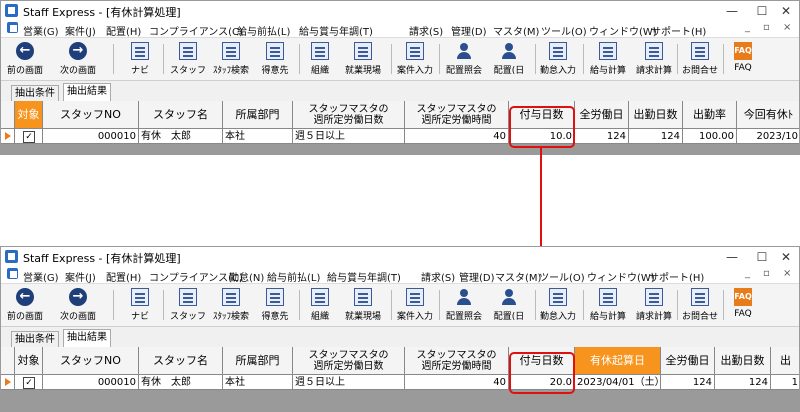 The width and height of the screenshot is (800, 412). What do you see at coordinates (654, 59) in the screenshot?
I see `billing-button: 請求計算` at bounding box center [654, 59].